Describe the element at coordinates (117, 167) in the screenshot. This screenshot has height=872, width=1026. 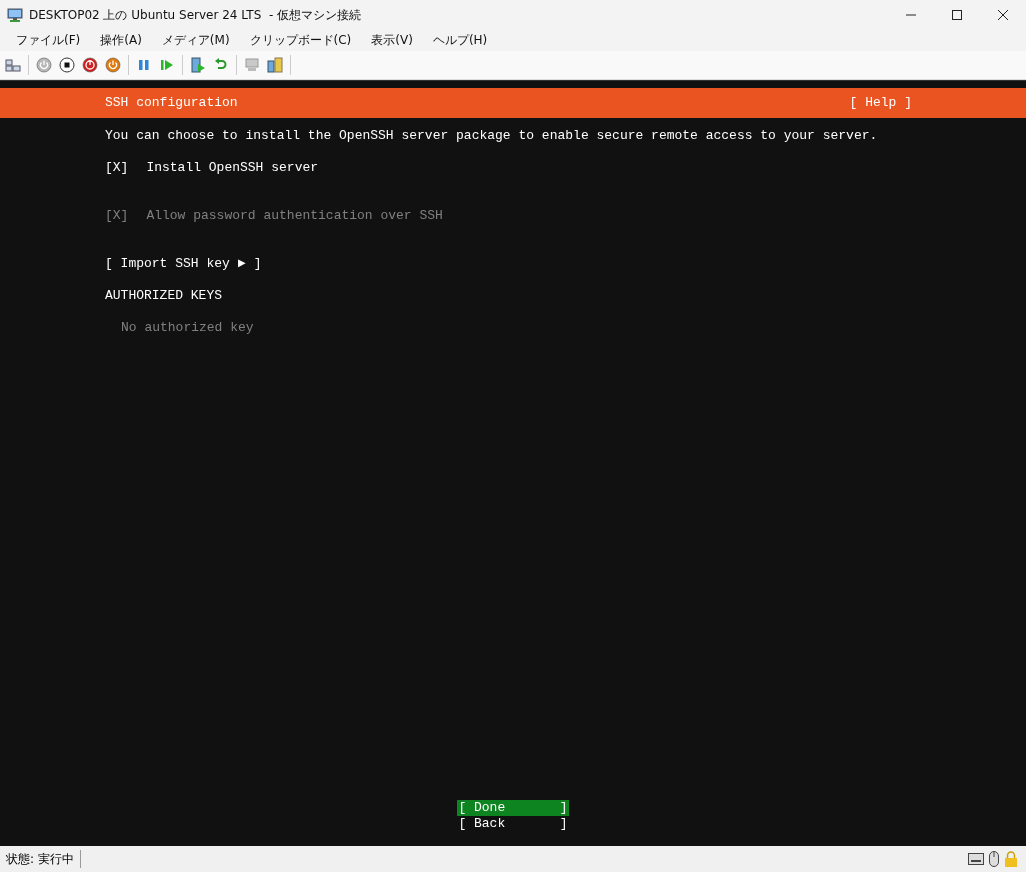
I see `checkbox: [X]` at that location.